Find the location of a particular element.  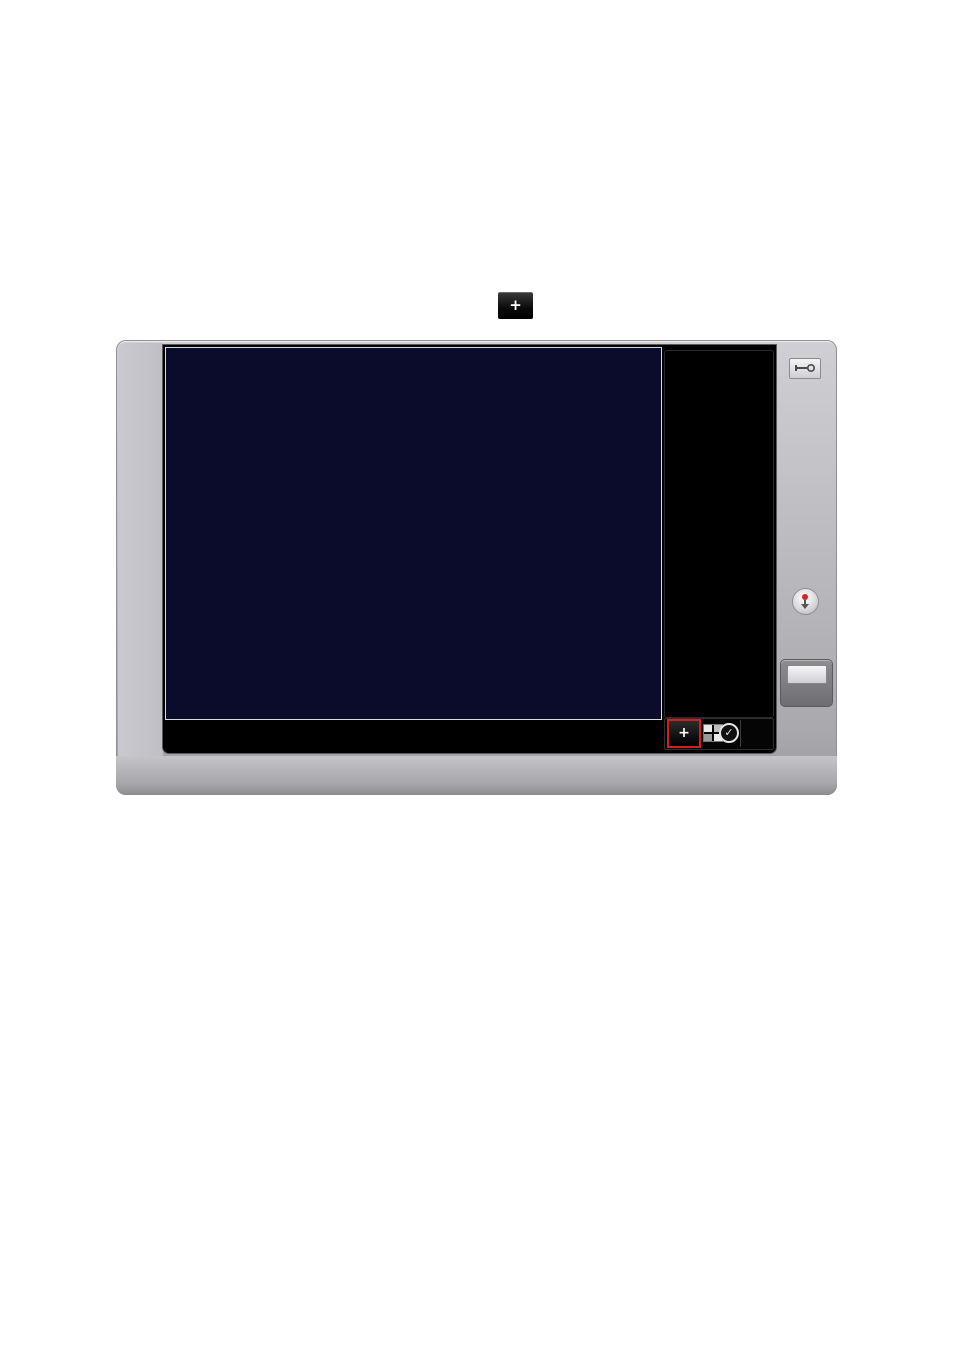

frame-left-bezel is located at coordinates (140, 549).